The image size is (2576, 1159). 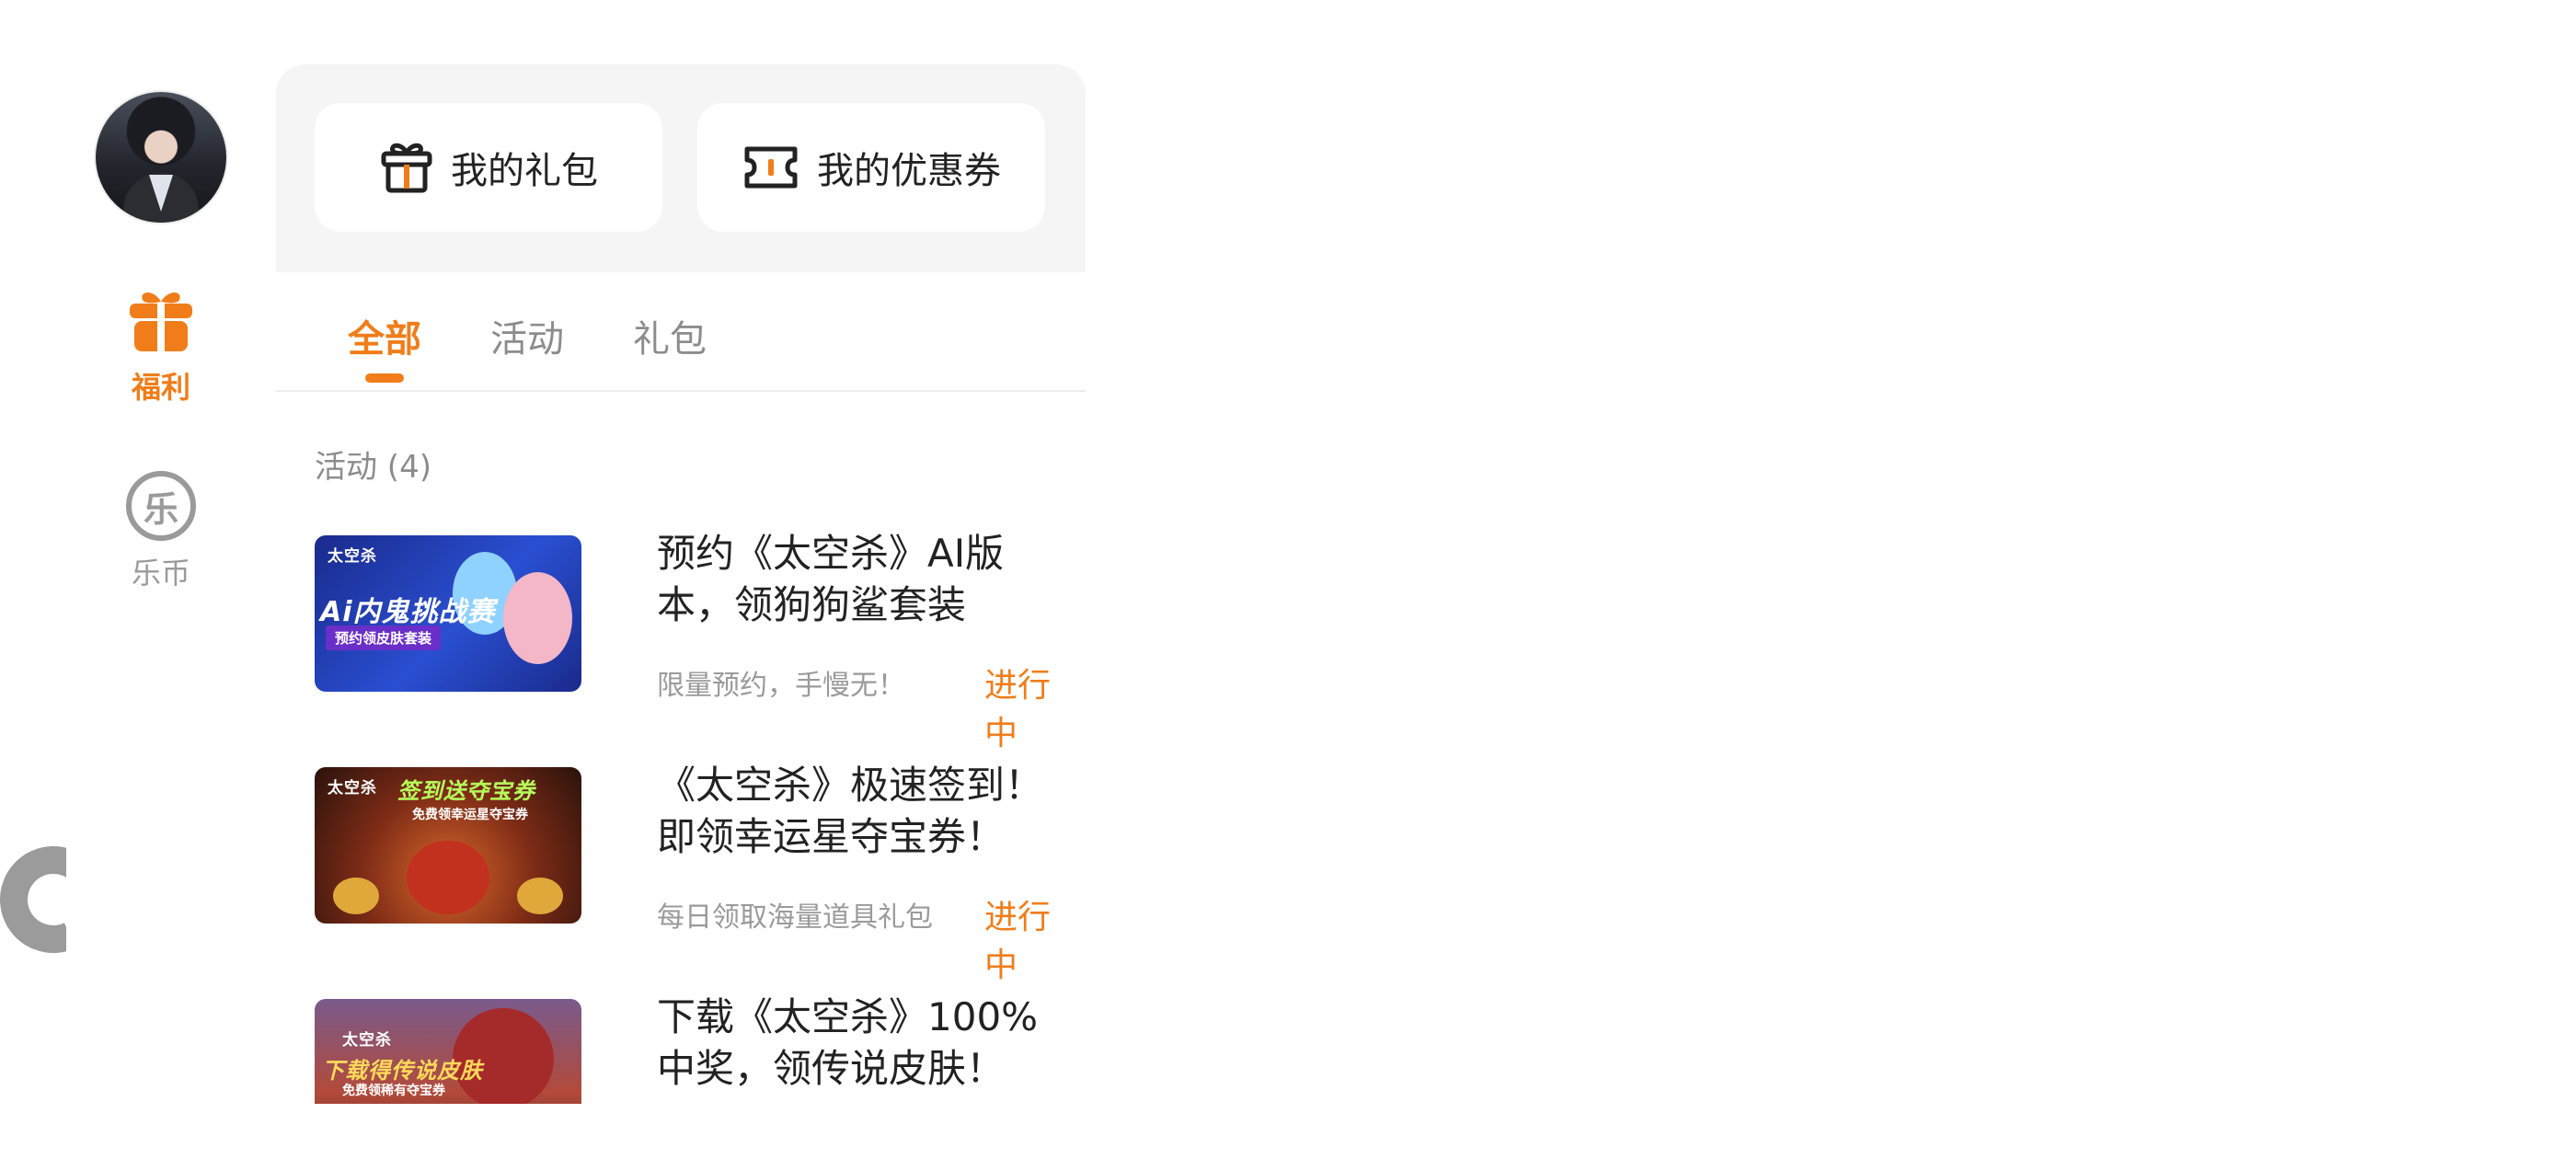 What do you see at coordinates (681, 168) in the screenshot?
I see `quick-actions: 我的礼包 我的优惠券` at bounding box center [681, 168].